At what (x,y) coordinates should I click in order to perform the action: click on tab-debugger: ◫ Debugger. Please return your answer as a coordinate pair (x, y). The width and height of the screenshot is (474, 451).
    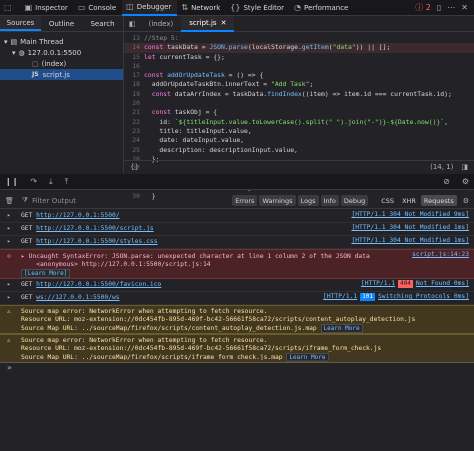
    Looking at the image, I should click on (150, 8).